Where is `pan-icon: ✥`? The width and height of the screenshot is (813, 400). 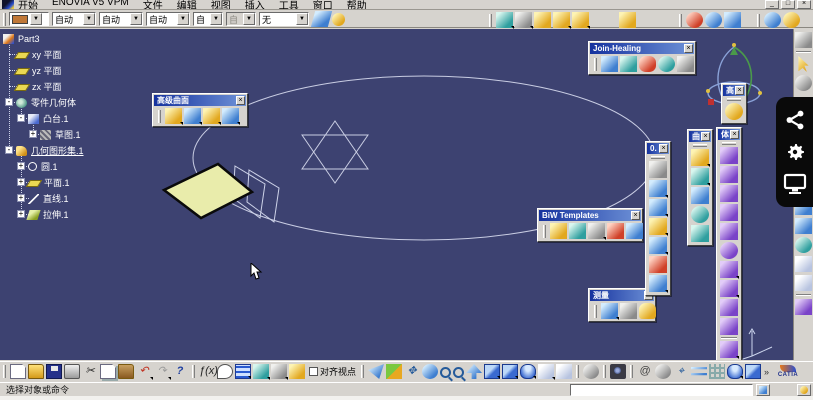
pan-icon: ✥ is located at coordinates (412, 371).